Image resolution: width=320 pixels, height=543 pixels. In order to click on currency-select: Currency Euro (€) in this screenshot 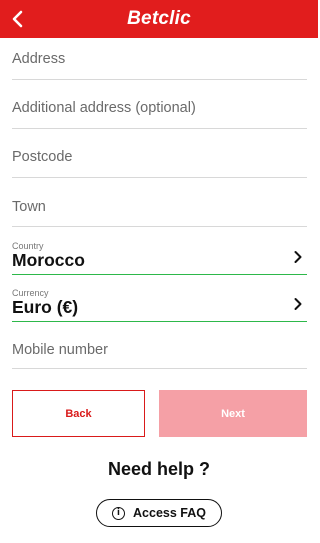, I will do `click(159, 303)`.